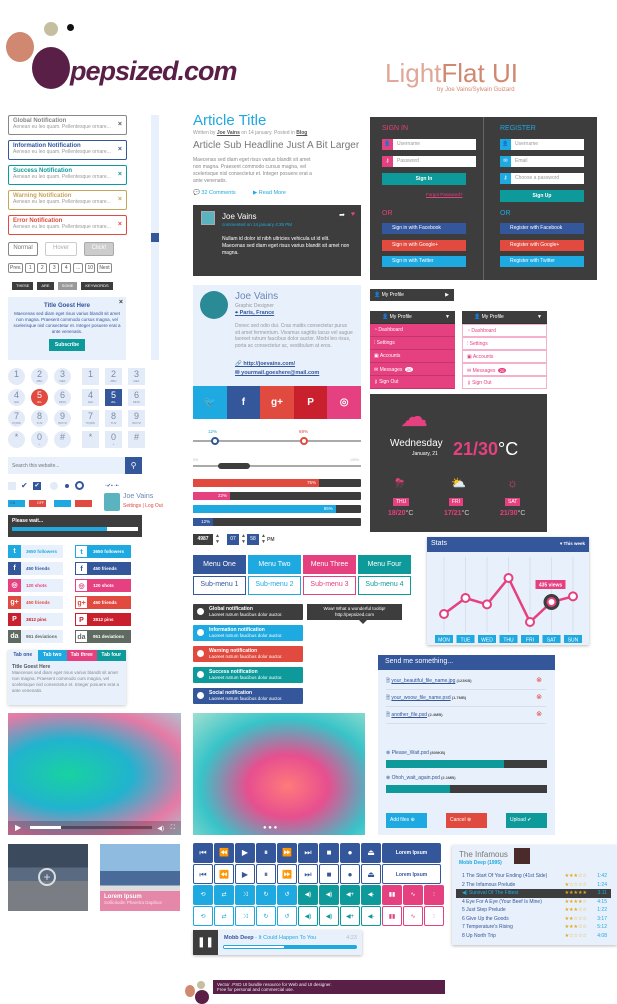 Image resolution: width=617 pixels, height=1004 pixels. Describe the element at coordinates (245, 916) in the screenshot. I see `media-button: ⤨` at that location.